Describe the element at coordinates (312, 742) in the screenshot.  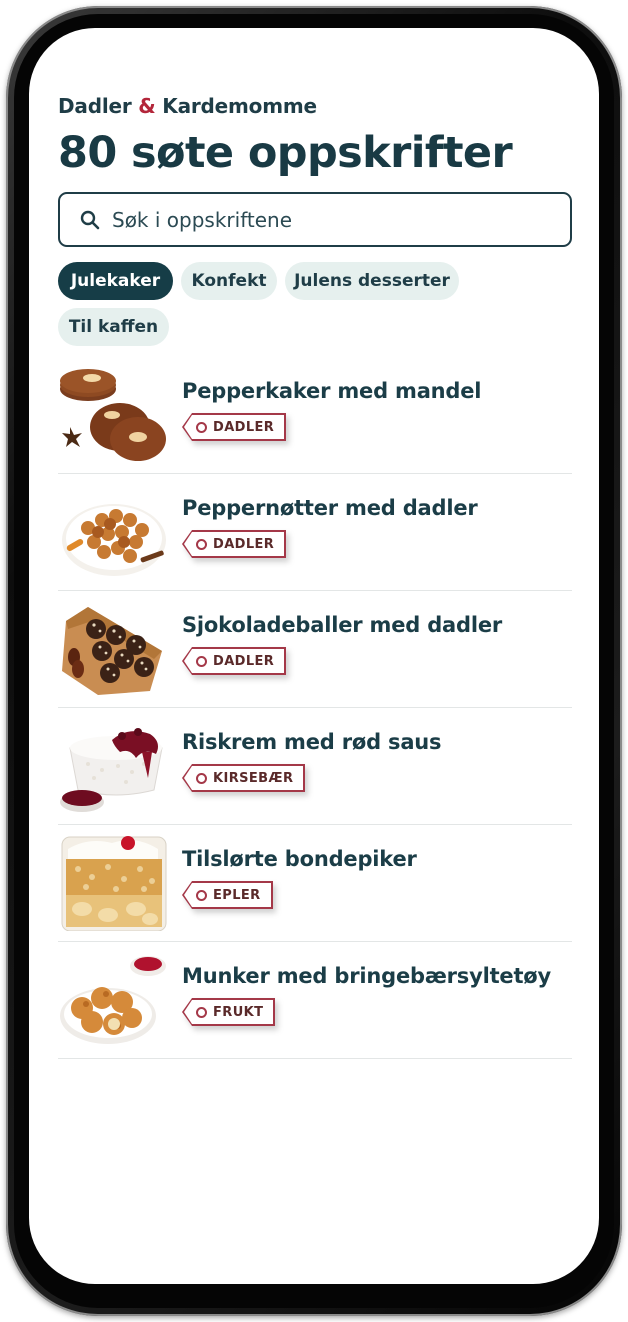
I see `recipe-title: Riskrem med rød saus` at that location.